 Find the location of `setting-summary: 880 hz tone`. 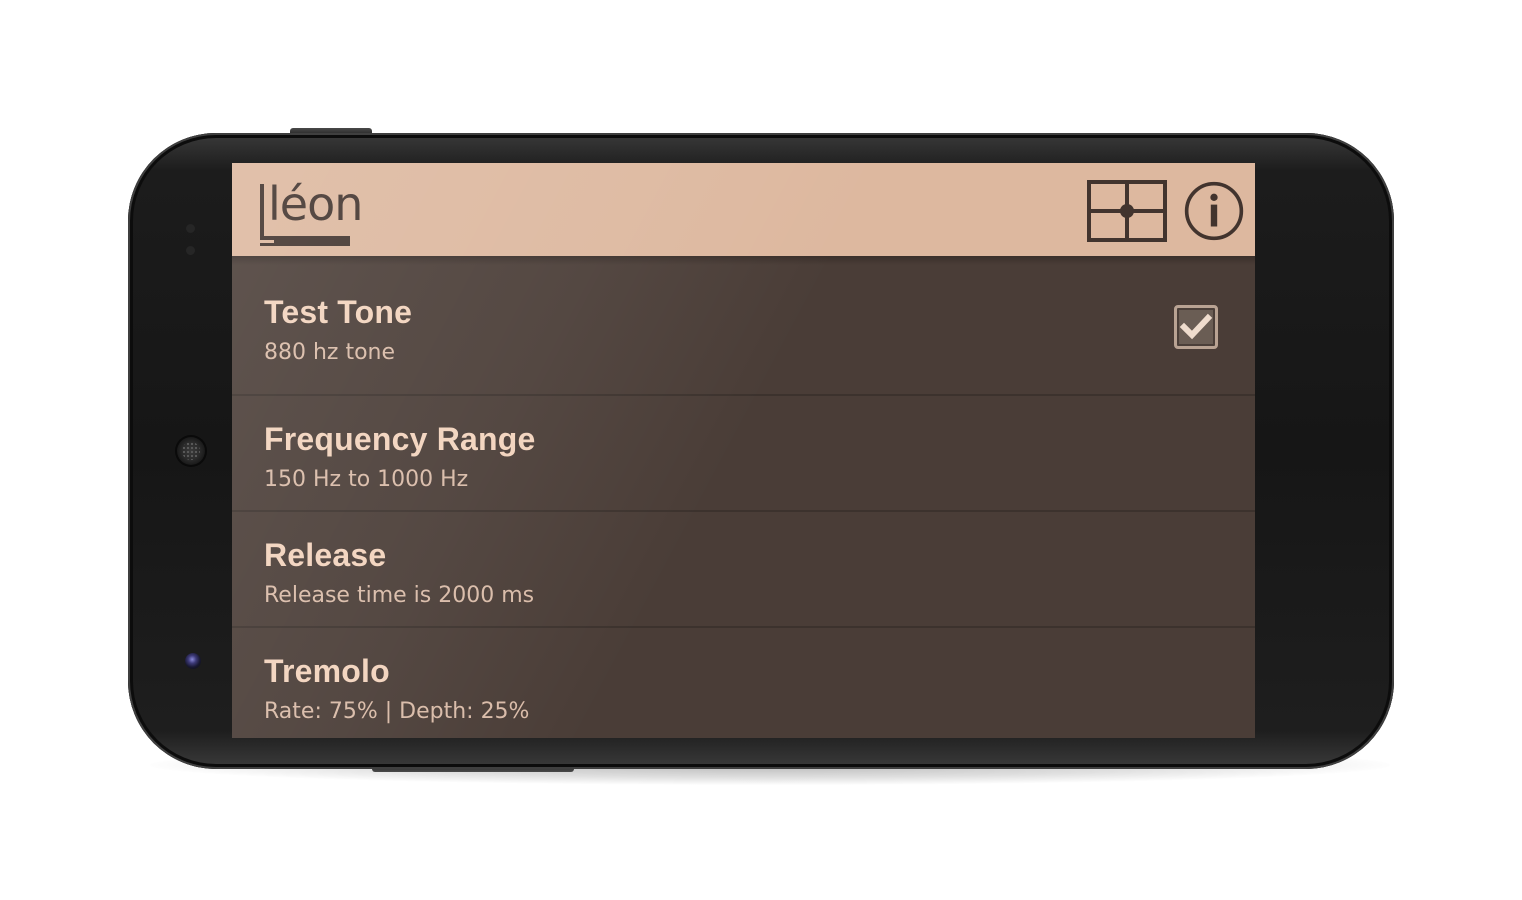

setting-summary: 880 hz tone is located at coordinates (330, 352).